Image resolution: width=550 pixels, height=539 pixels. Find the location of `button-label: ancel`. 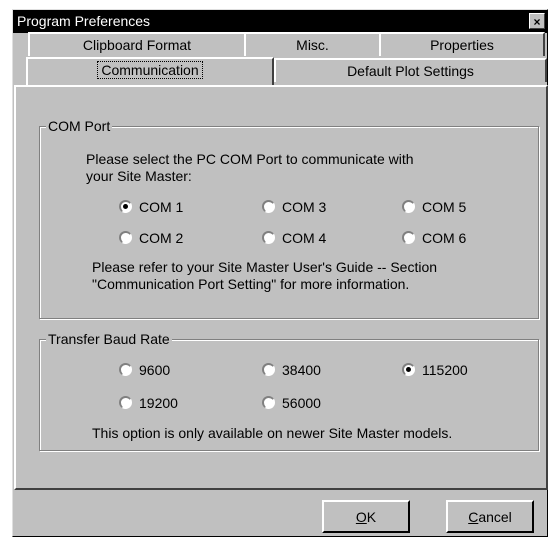

button-label: ancel is located at coordinates (495, 517).